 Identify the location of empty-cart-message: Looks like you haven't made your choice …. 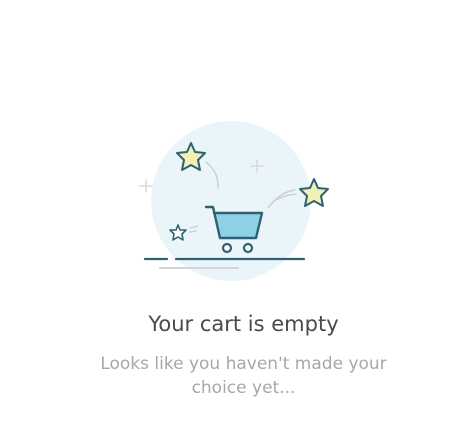
(243, 376).